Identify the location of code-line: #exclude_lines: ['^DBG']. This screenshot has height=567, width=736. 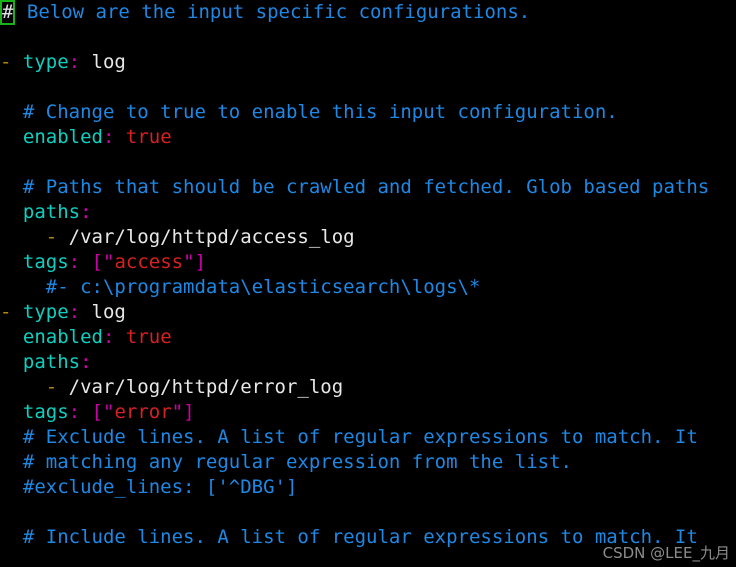
(368, 487).